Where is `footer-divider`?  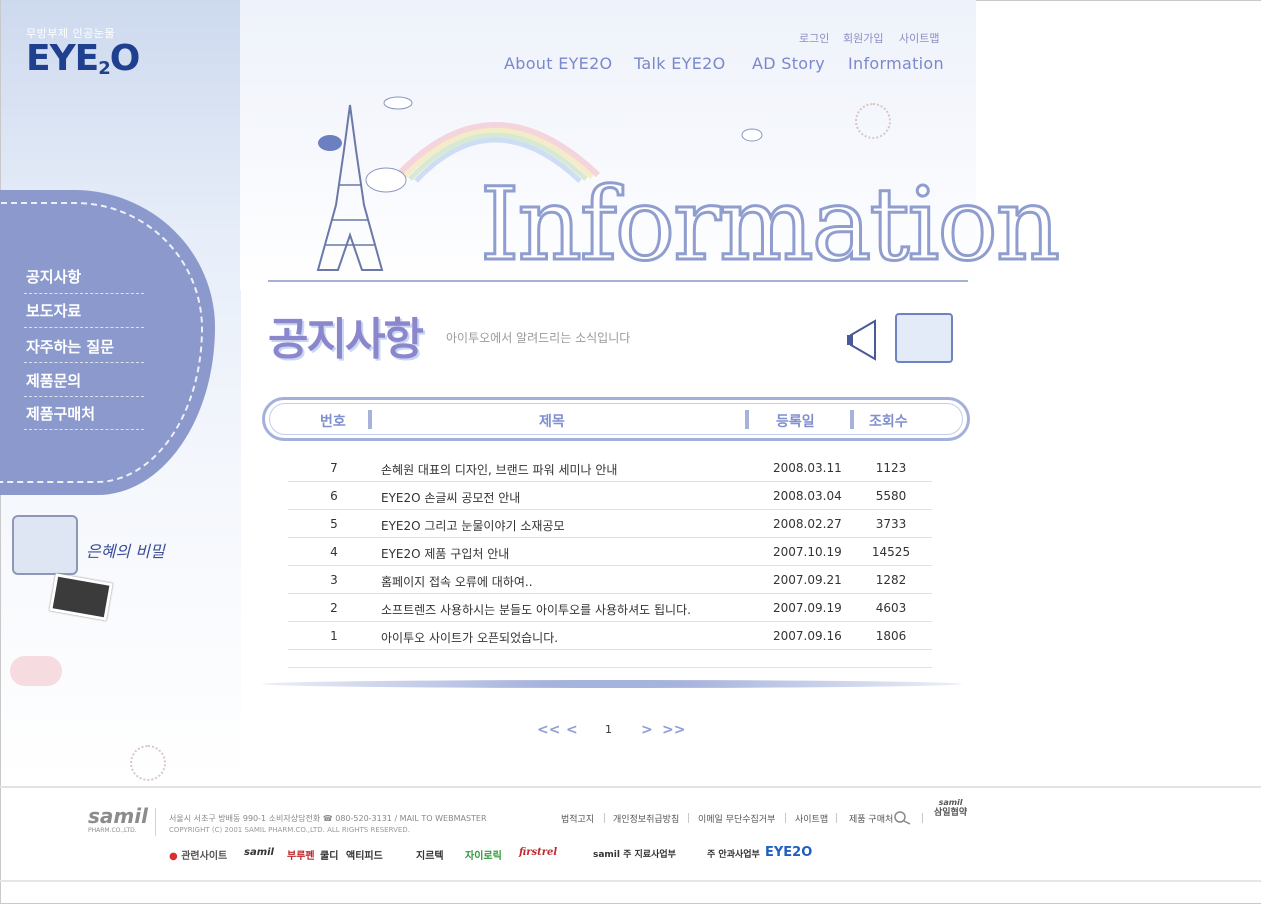 footer-divider is located at coordinates (155, 822).